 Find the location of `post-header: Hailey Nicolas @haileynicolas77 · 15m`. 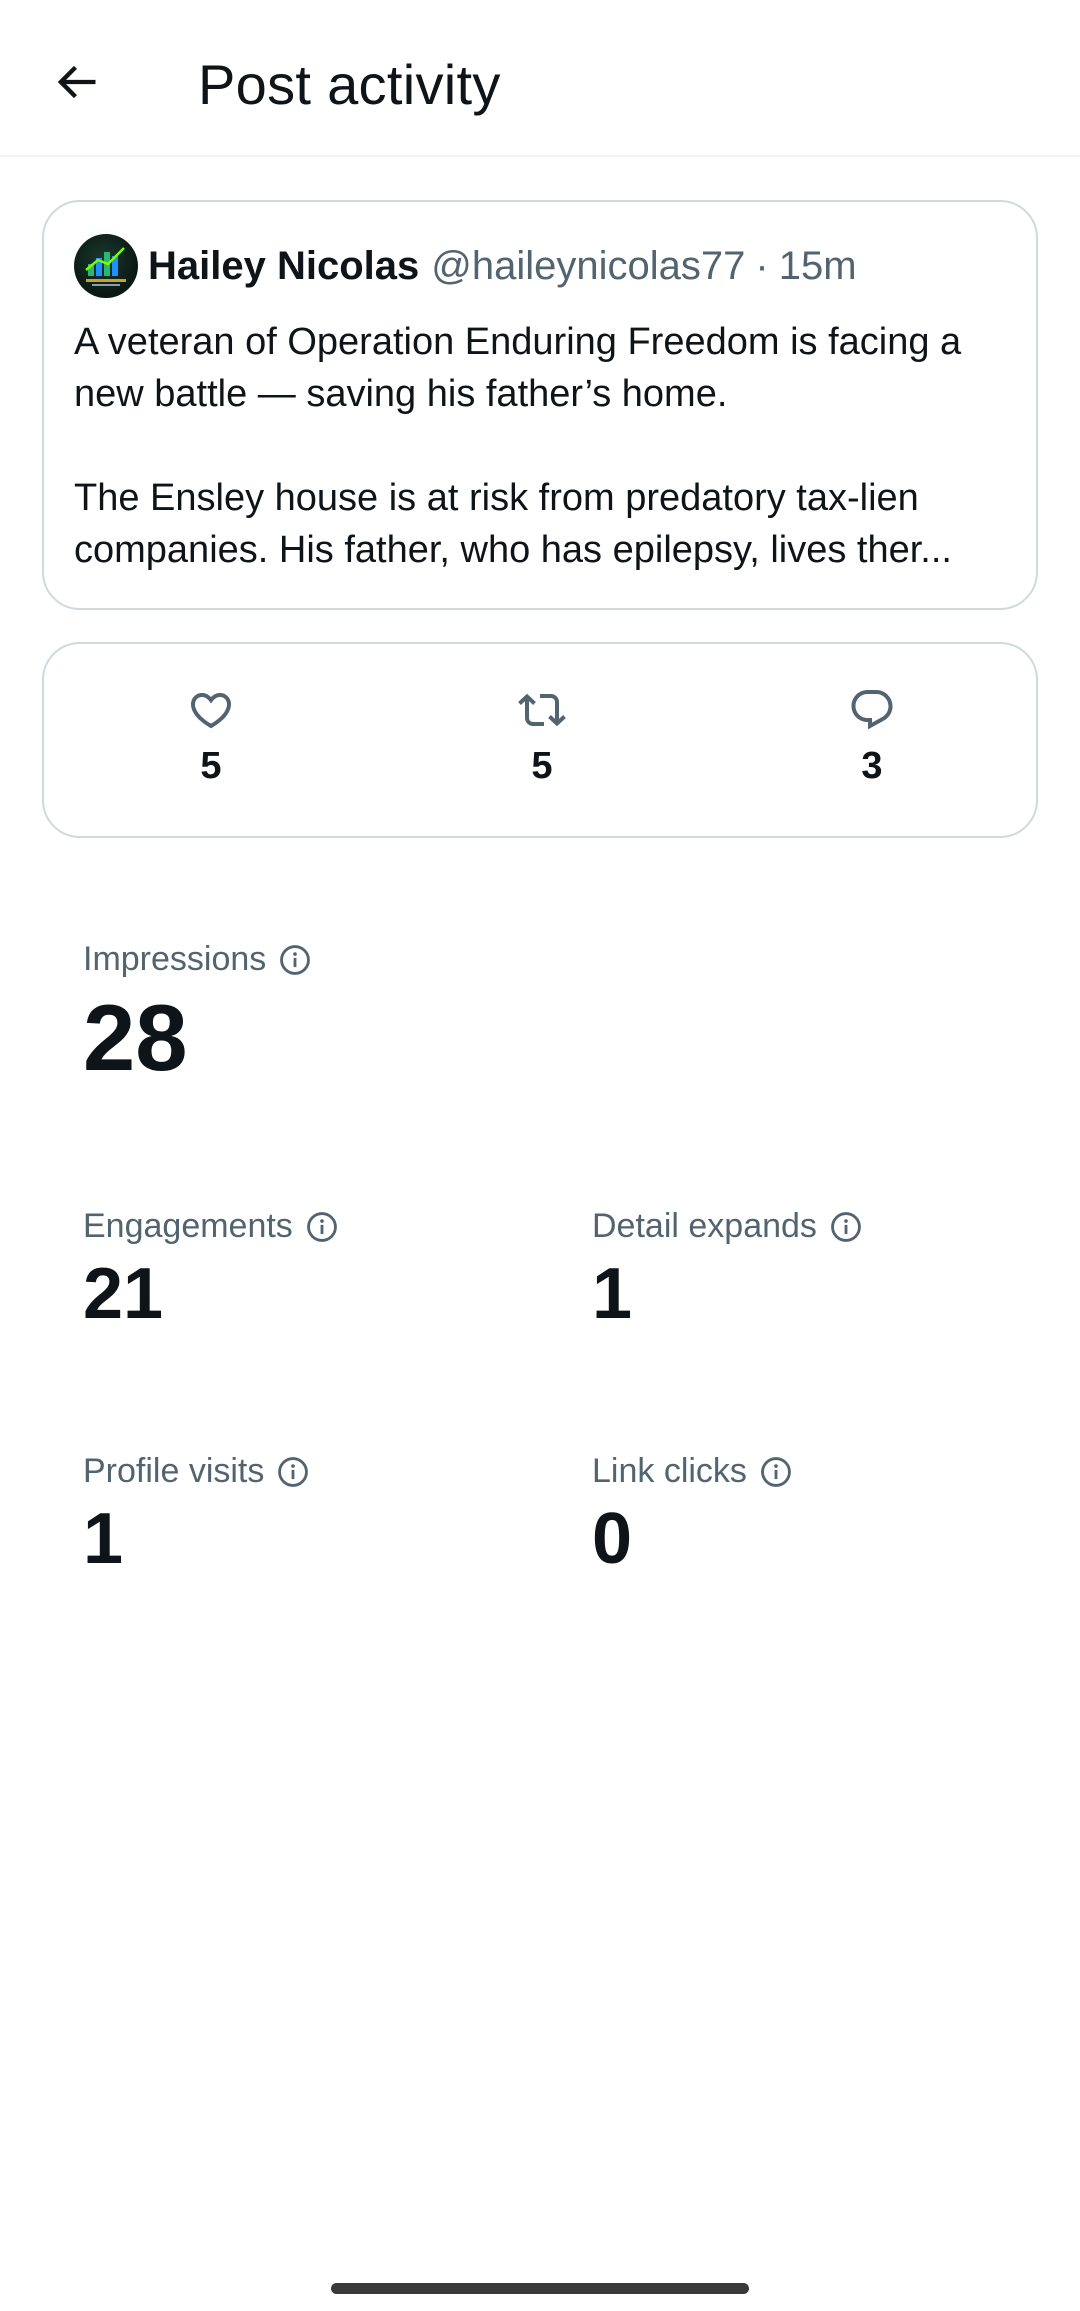

post-header: Hailey Nicolas @haileynicolas77 · 15m is located at coordinates (502, 266).